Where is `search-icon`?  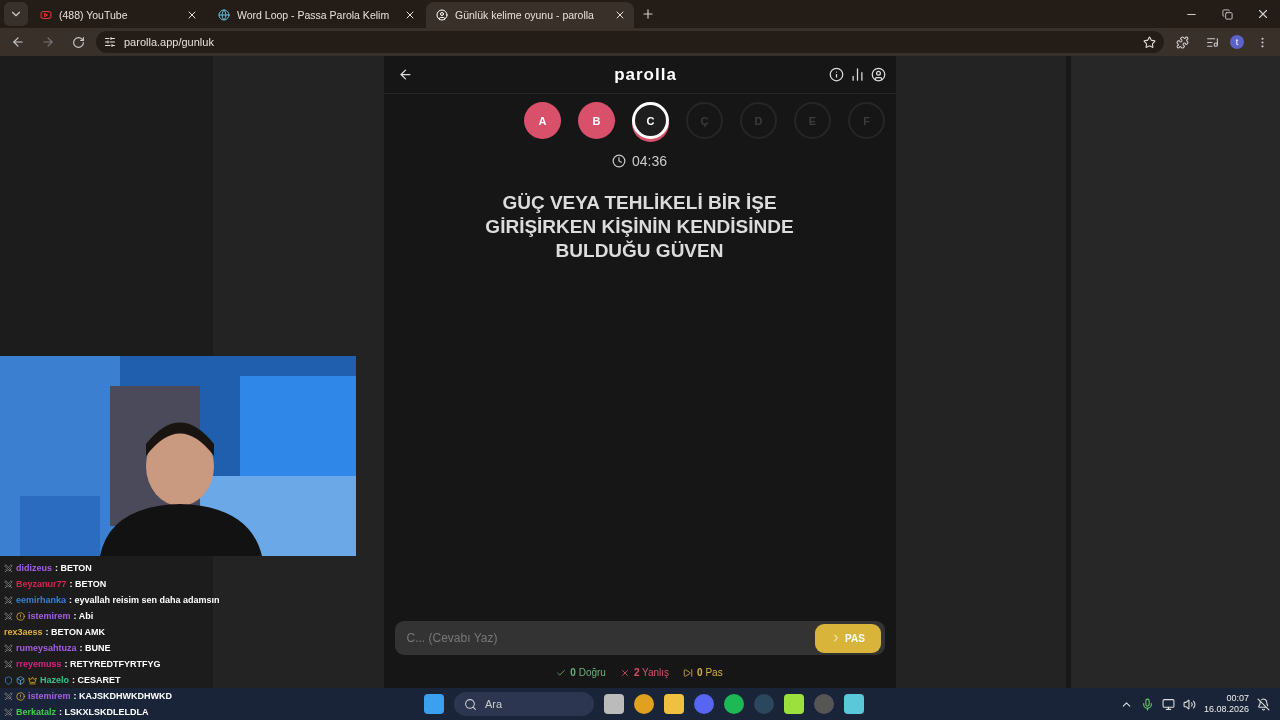
search-icon is located at coordinates (470, 704).